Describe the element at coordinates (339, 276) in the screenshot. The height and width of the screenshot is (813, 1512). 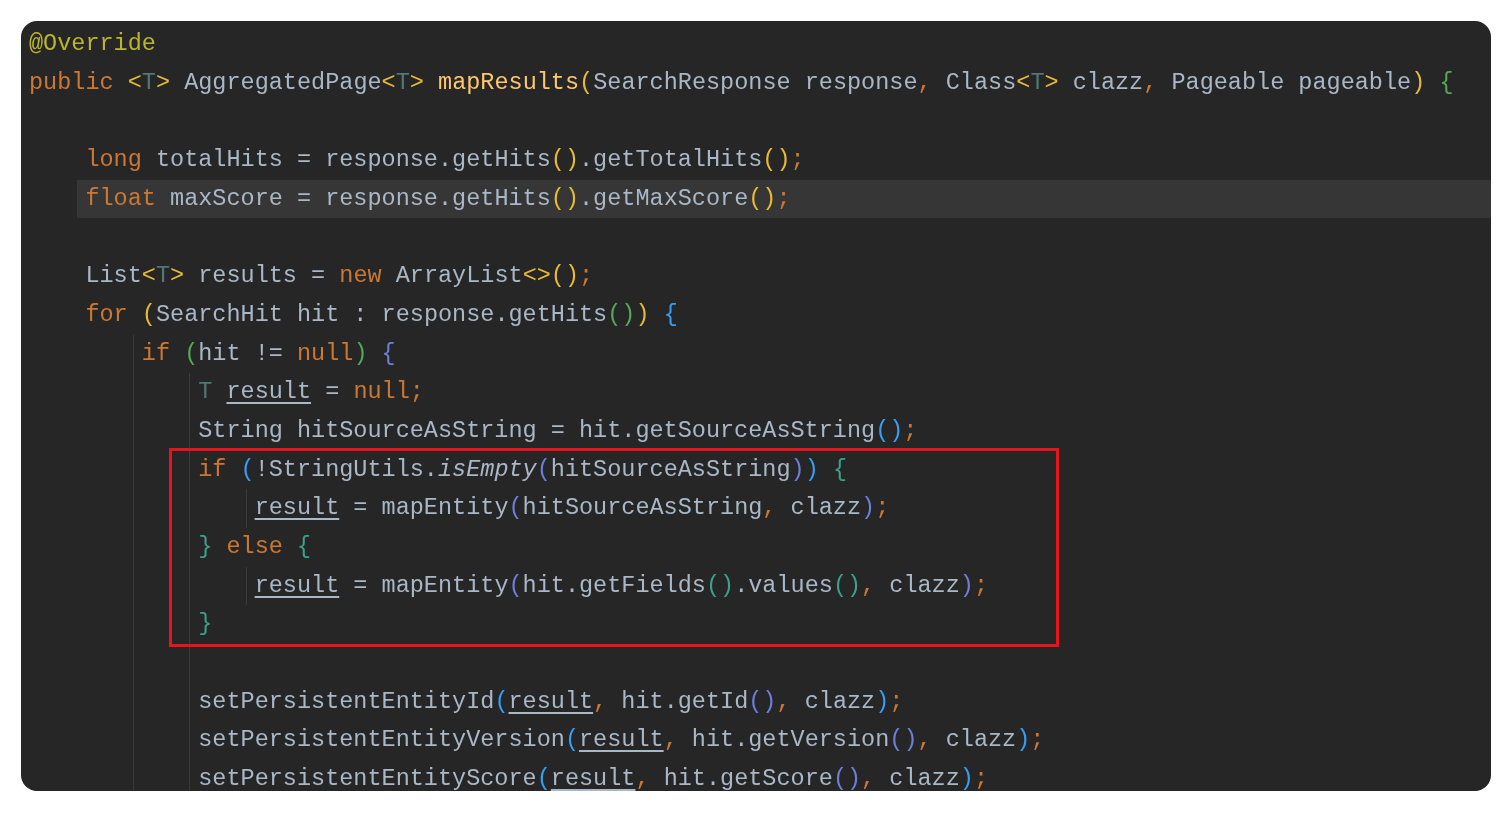
I see `code-line: List<T> results = new ArrayList<>();` at that location.